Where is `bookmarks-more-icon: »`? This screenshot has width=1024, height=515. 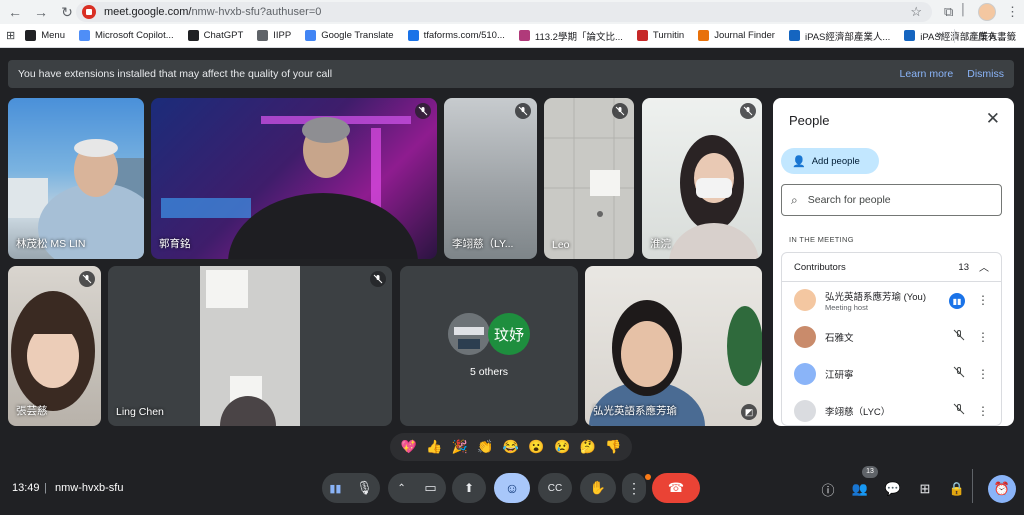
bookmarks-more-icon: » is located at coordinates (939, 35).